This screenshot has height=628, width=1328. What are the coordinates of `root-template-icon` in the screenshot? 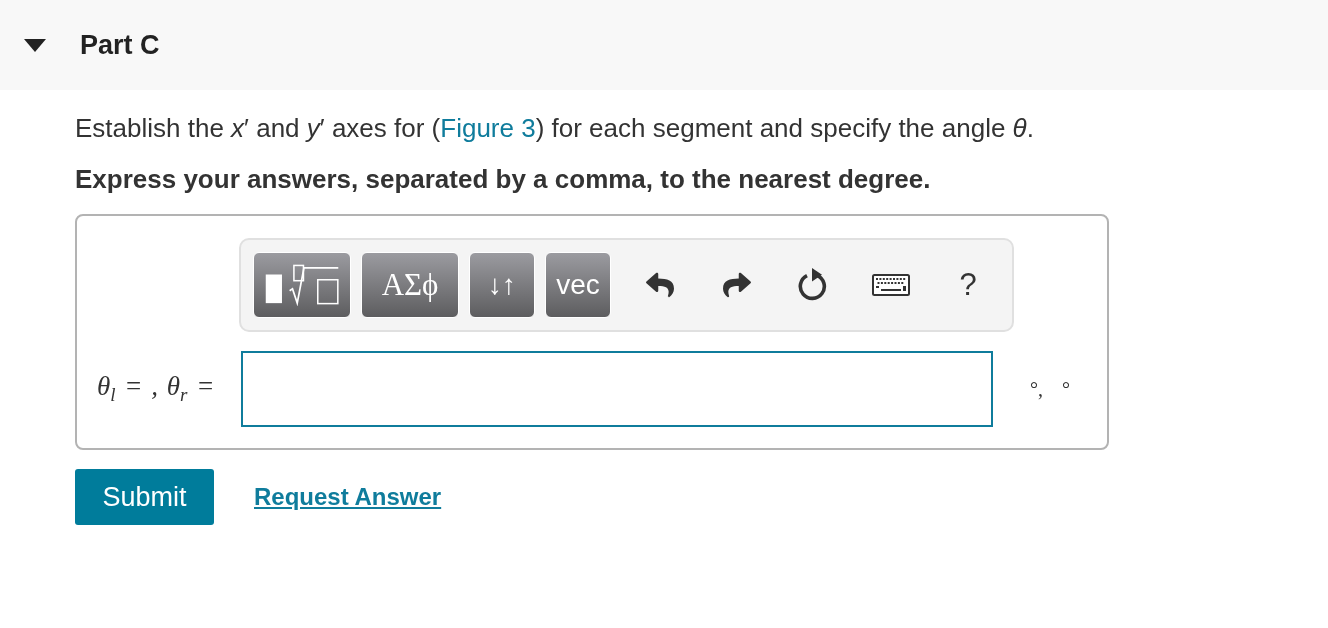 It's located at (302, 285).